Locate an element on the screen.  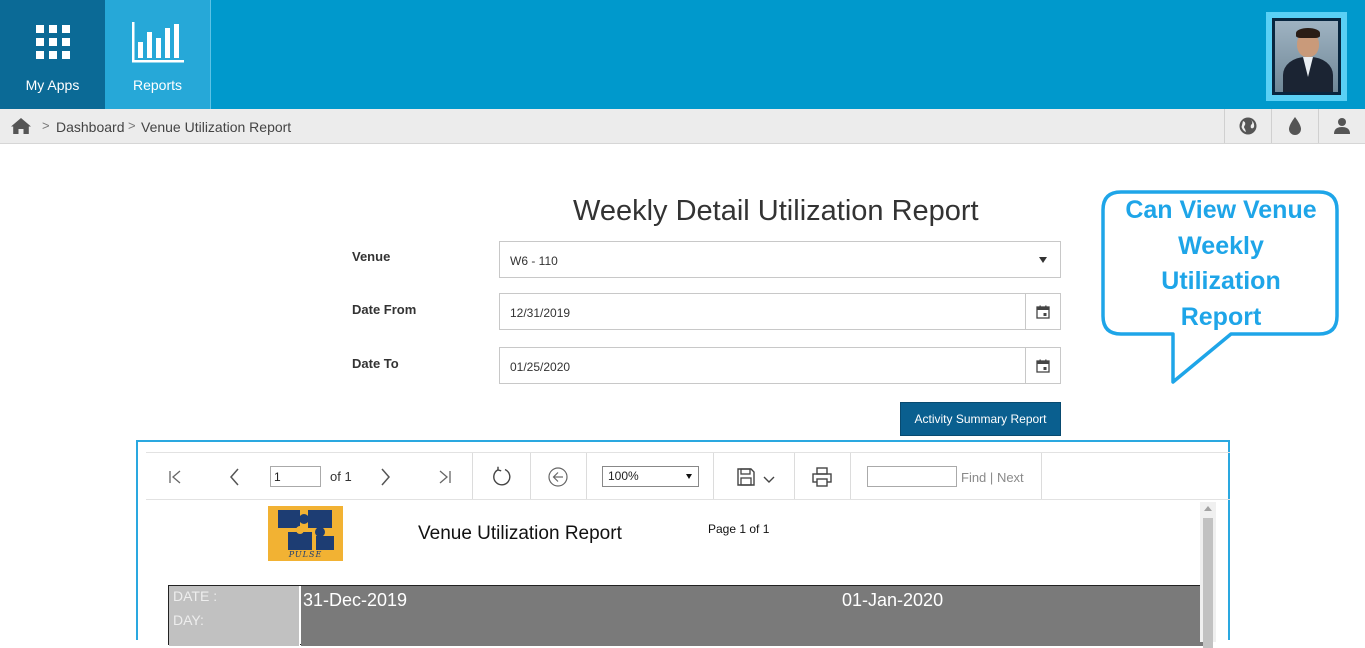
theme-button is located at coordinates (1294, 126).